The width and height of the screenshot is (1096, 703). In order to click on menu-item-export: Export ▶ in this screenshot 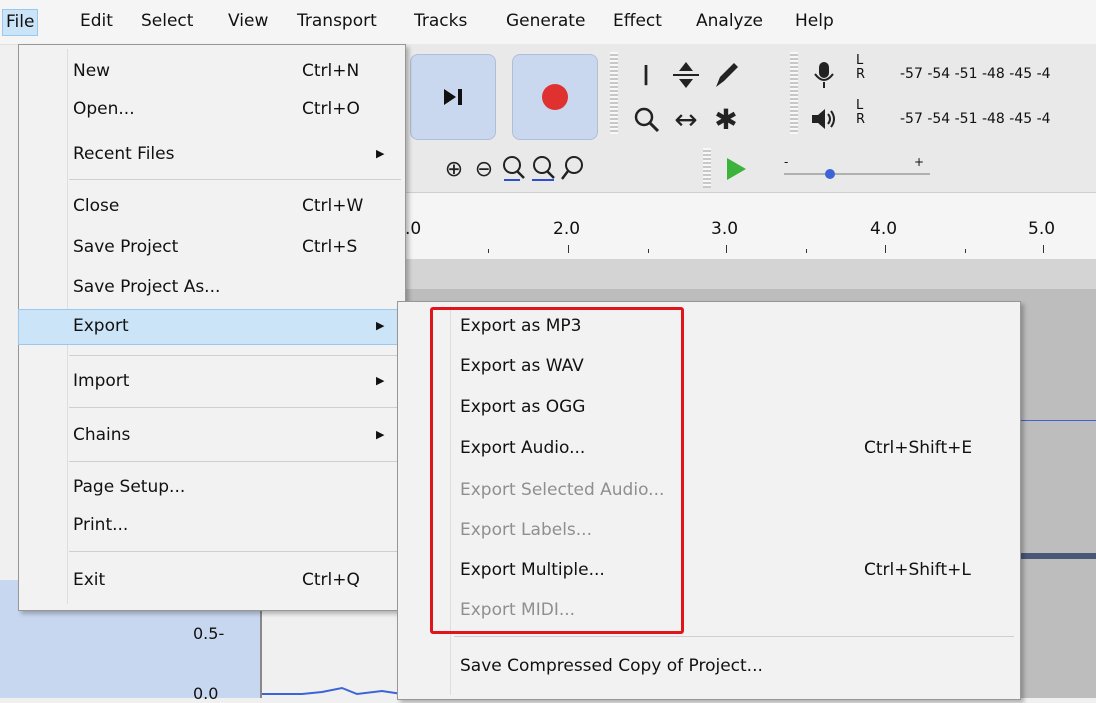, I will do `click(212, 327)`.